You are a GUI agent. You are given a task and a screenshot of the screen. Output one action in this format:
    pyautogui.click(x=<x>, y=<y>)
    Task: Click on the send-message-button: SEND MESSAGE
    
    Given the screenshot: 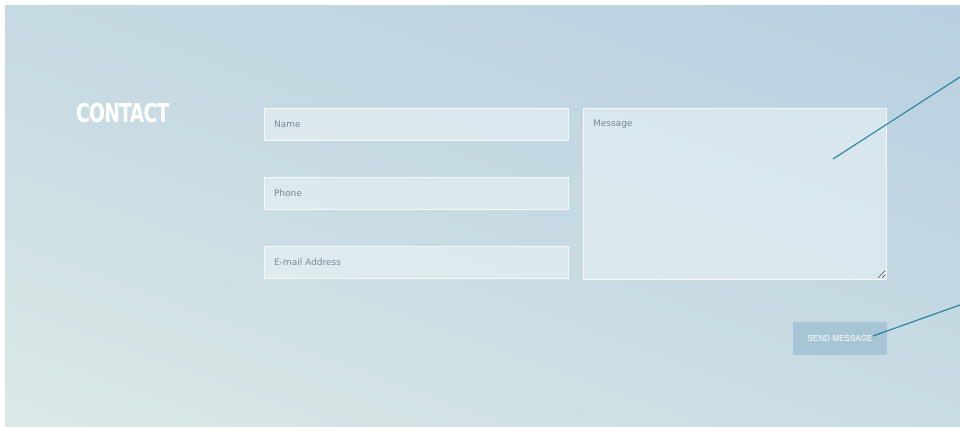 What is the action you would take?
    pyautogui.click(x=840, y=338)
    